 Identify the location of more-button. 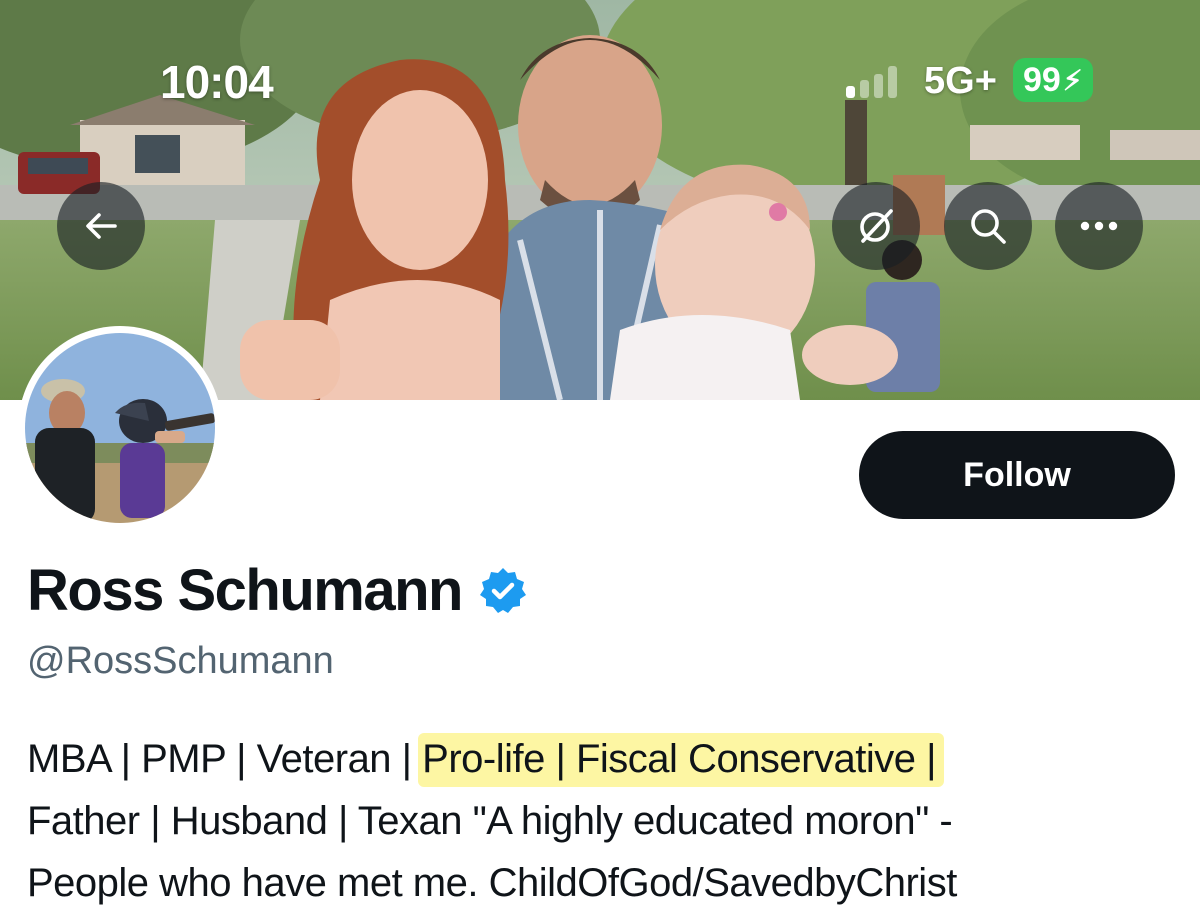
(1099, 226).